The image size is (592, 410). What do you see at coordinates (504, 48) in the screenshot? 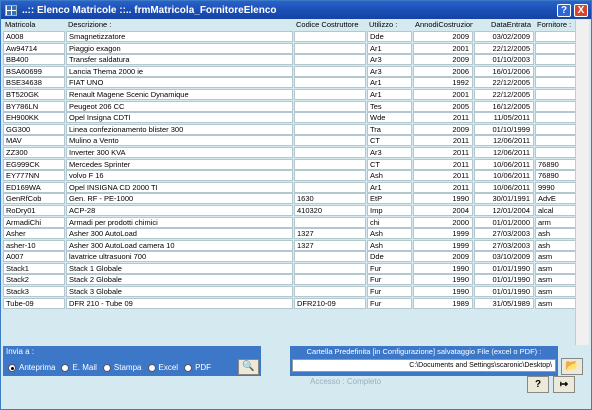
I see `table-cell: 22/12/2005` at bounding box center [504, 48].